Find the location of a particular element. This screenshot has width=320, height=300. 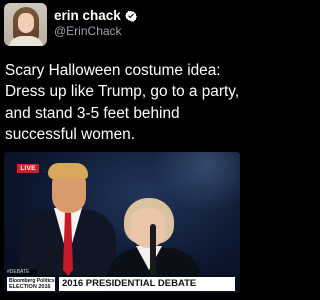

author-row: erin chack is located at coordinates (95, 15).